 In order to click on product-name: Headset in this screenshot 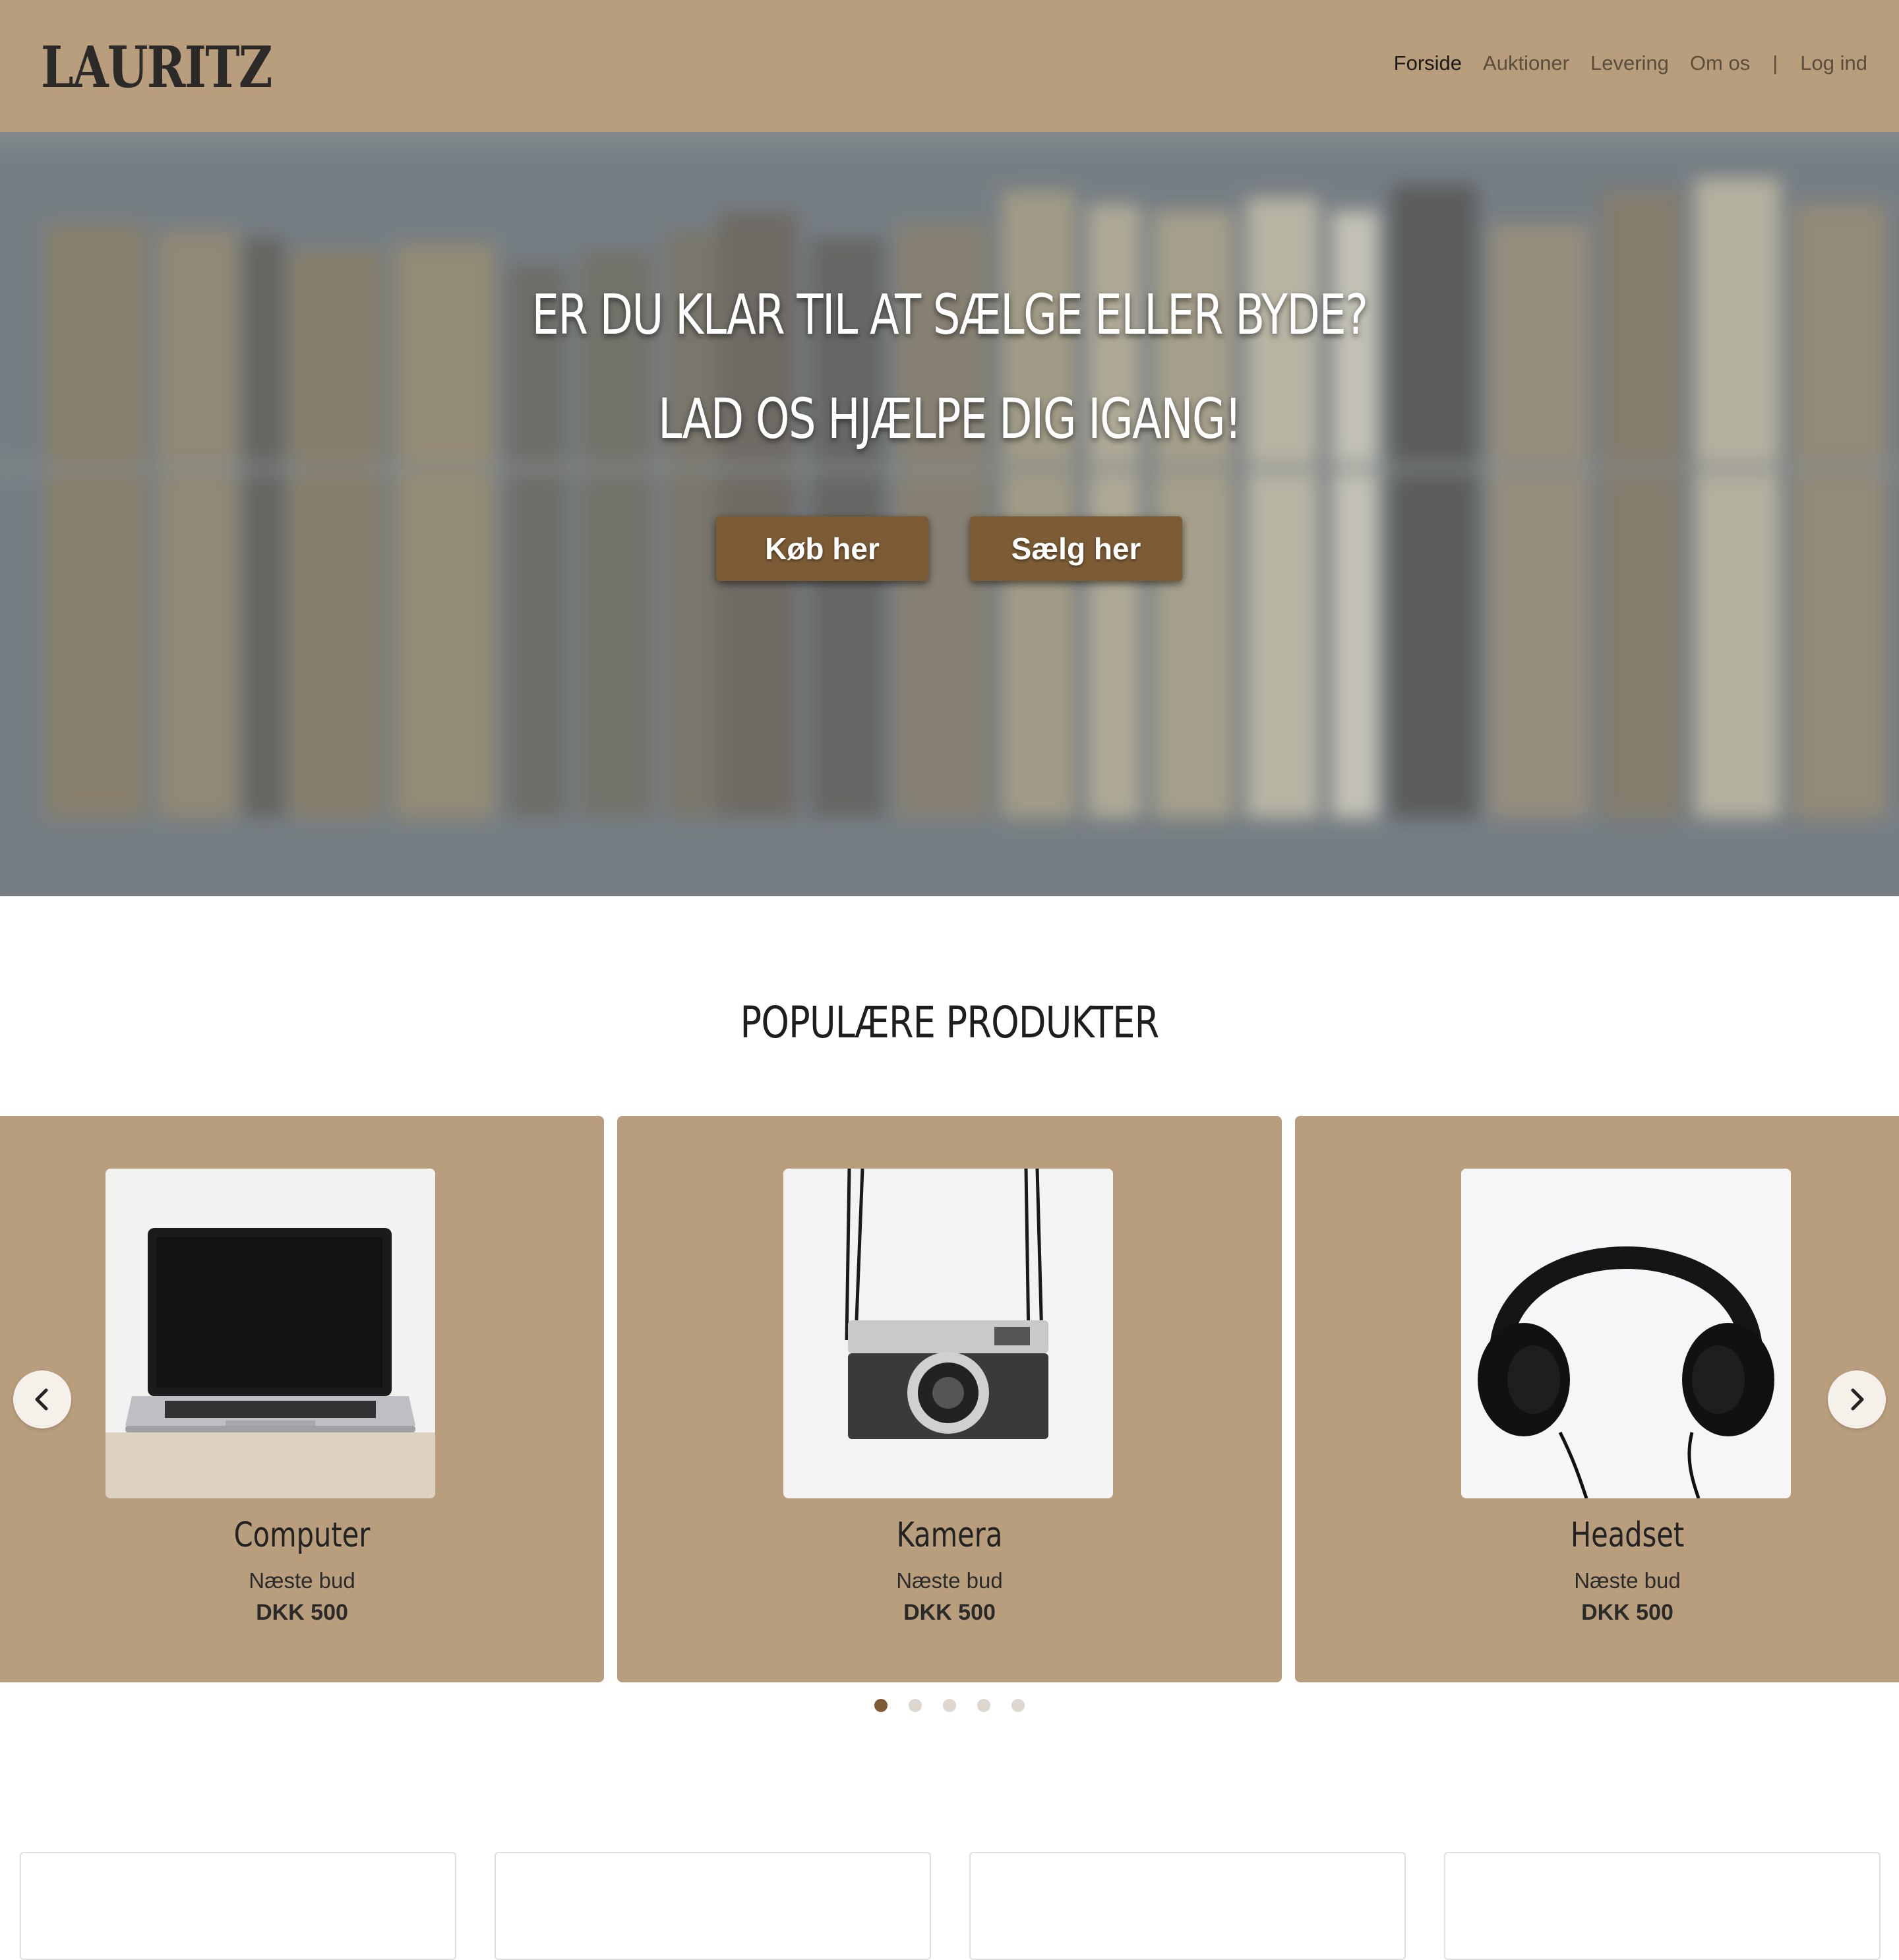, I will do `click(1627, 1535)`.